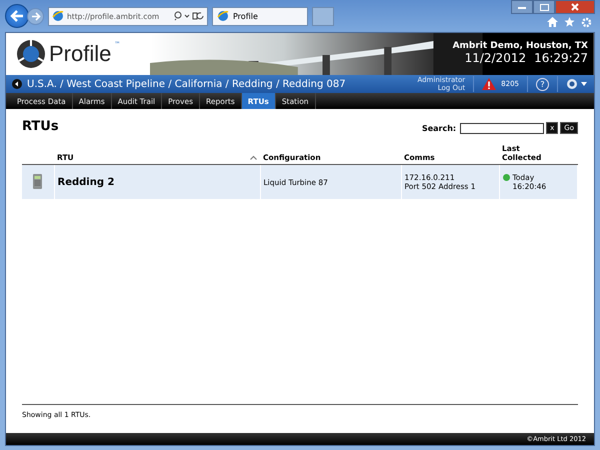 The image size is (600, 450). I want to click on time-text: 16:29:27, so click(561, 58).